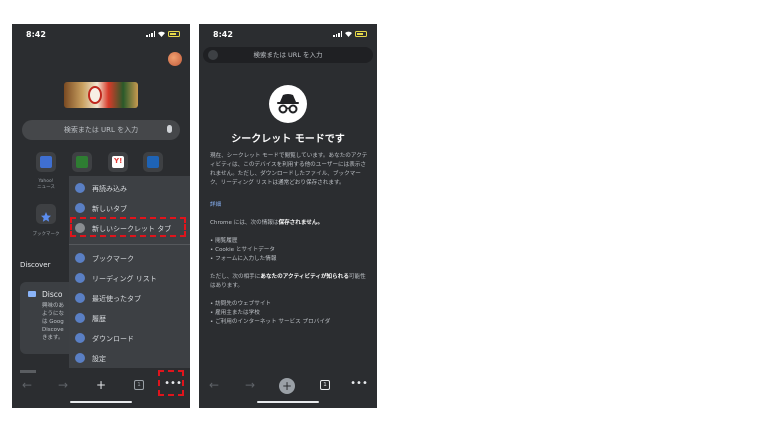 This screenshot has width=768, height=432. I want to click on page-title: シークレット モードです, so click(288, 139).